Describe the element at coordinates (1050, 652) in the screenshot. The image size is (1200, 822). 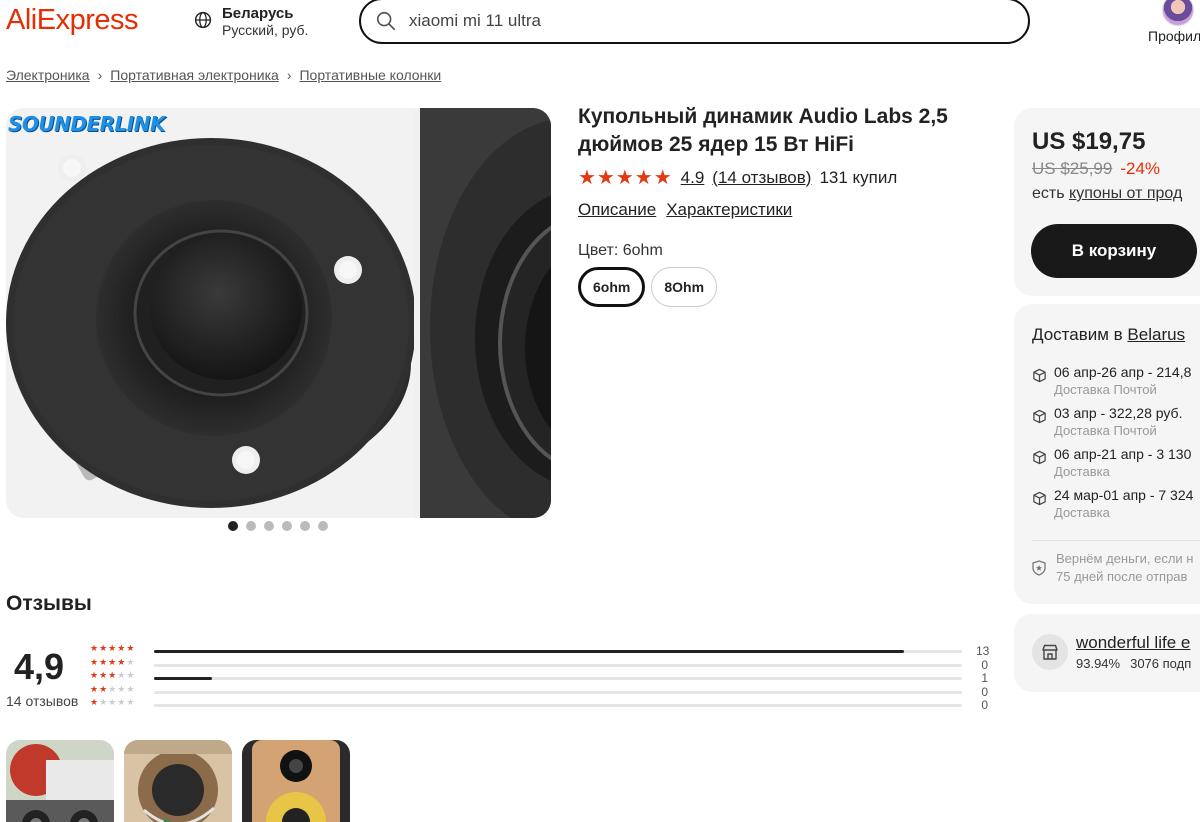
I see `store-icon` at that location.